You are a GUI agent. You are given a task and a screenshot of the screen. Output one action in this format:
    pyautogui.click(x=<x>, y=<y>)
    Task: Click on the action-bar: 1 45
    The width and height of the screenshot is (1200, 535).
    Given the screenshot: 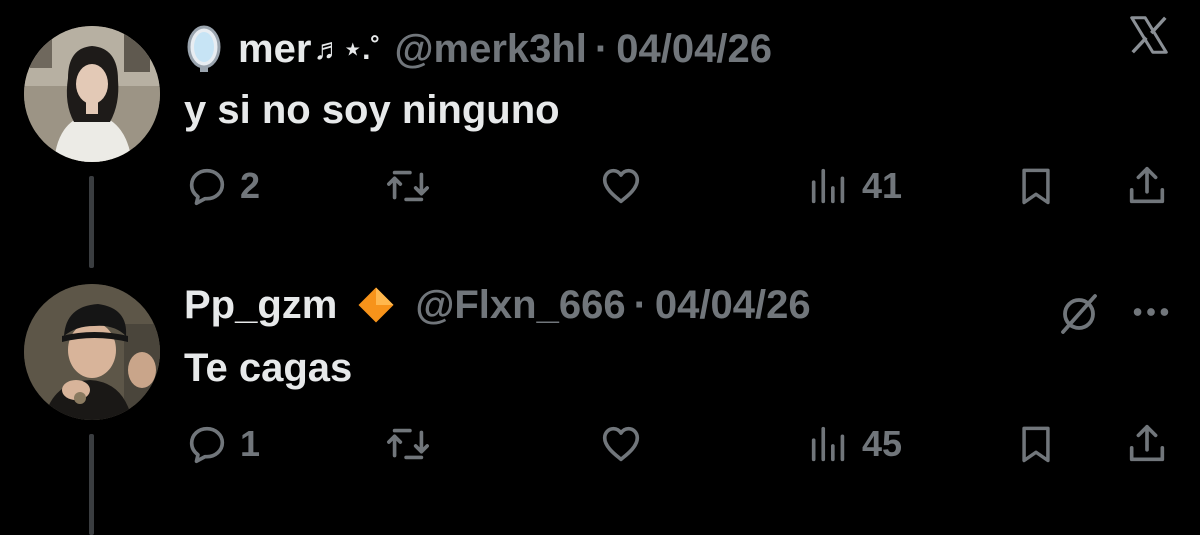 What is the action you would take?
    pyautogui.click(x=684, y=444)
    